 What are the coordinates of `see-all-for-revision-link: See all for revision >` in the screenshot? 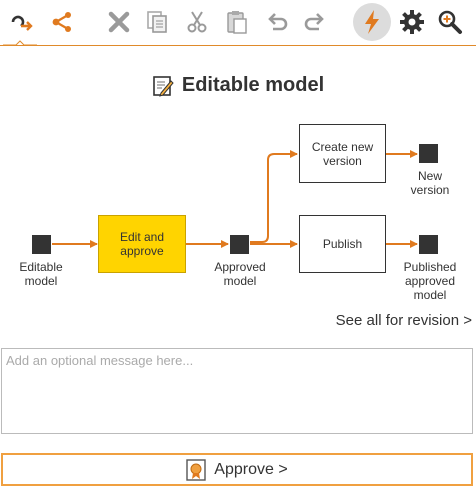 It's located at (404, 320).